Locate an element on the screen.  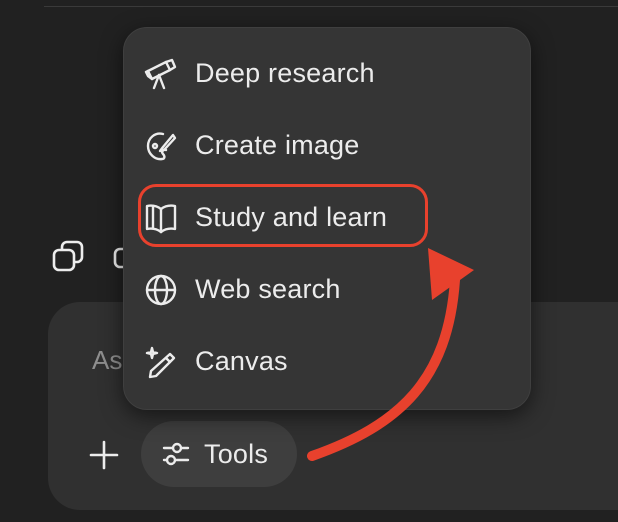
menu-item-create-image: Create image is located at coordinates (332, 146).